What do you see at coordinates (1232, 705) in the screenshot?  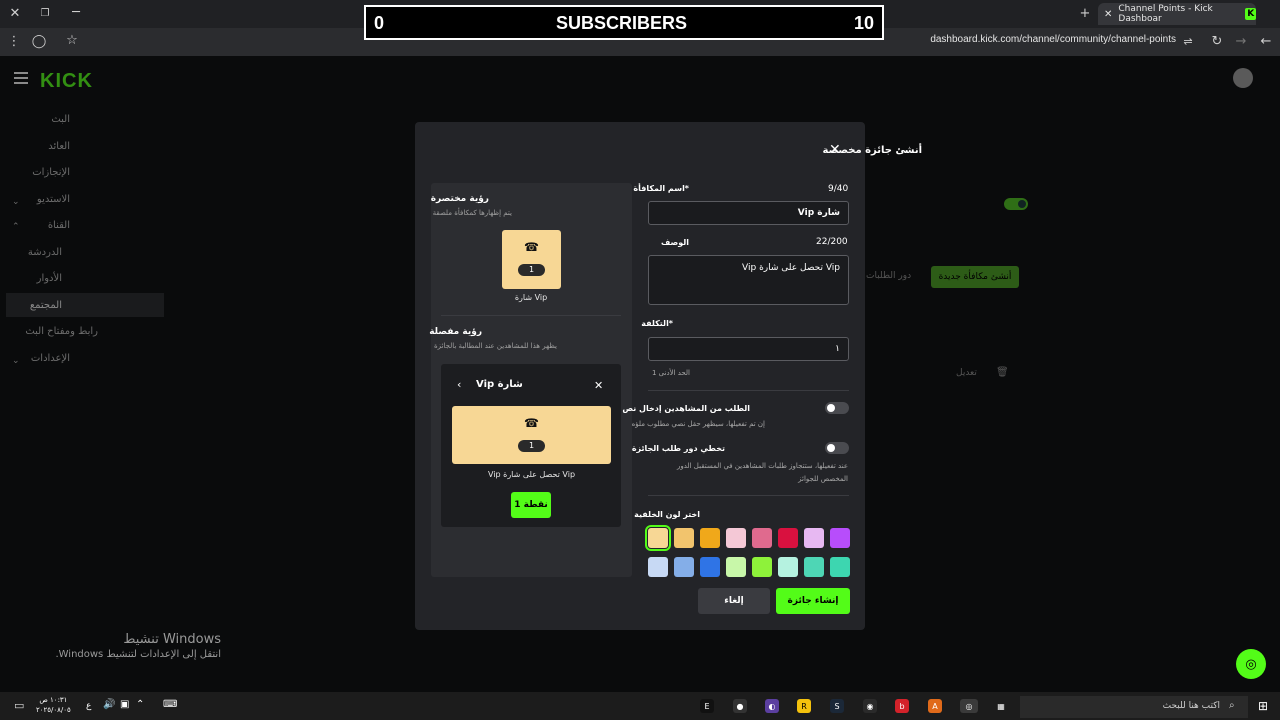 I see `search-icon: ⌕` at bounding box center [1232, 705].